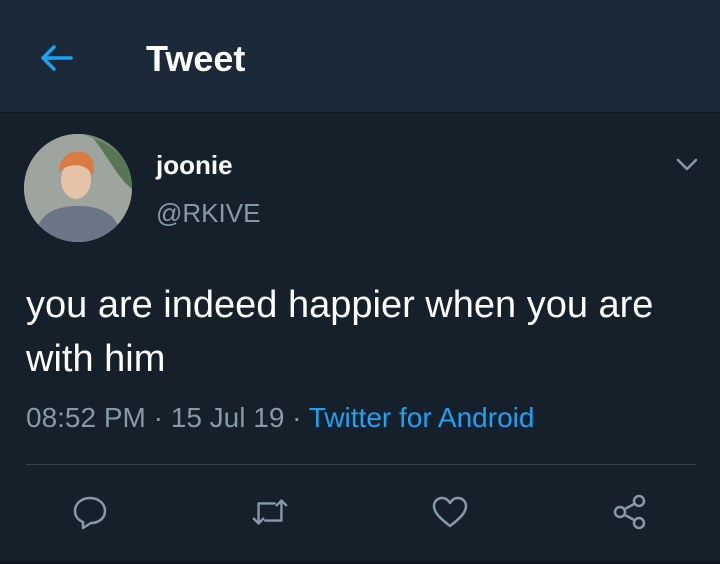  I want to click on page-title: Tweet, so click(196, 58).